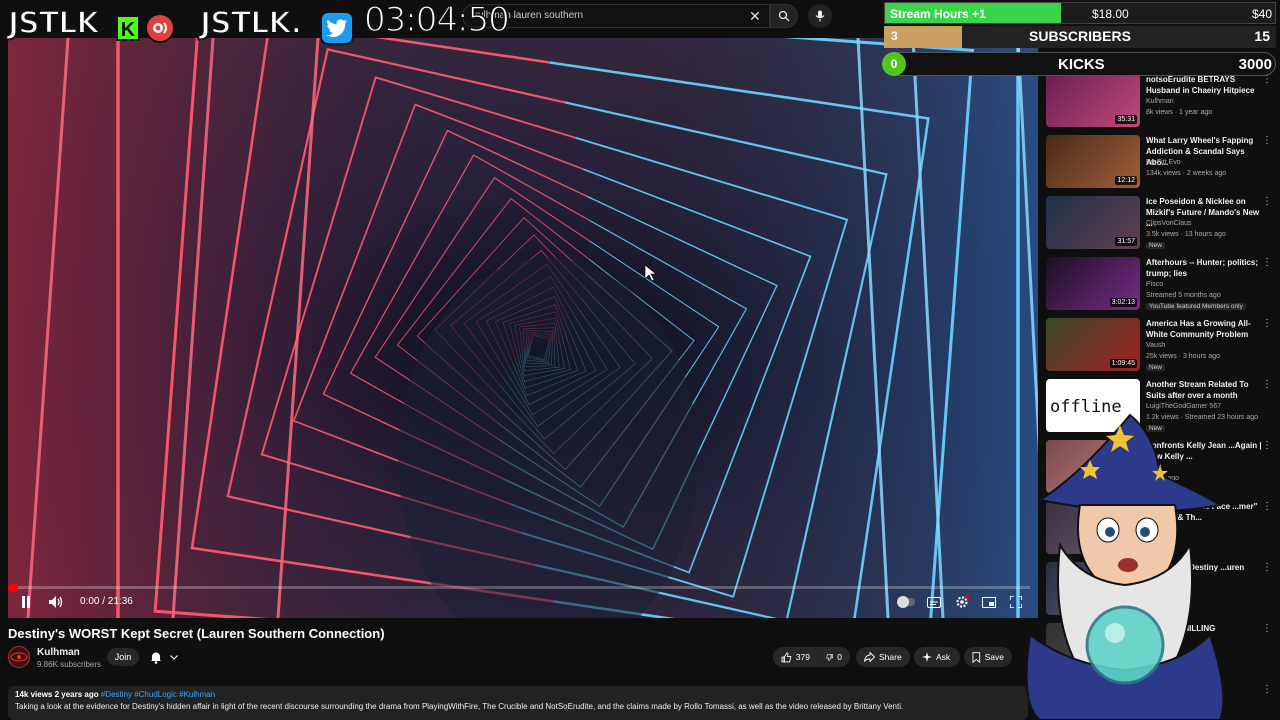 The height and width of the screenshot is (720, 1280). Describe the element at coordinates (834, 657) in the screenshot. I see `dislike-button: 0` at that location.